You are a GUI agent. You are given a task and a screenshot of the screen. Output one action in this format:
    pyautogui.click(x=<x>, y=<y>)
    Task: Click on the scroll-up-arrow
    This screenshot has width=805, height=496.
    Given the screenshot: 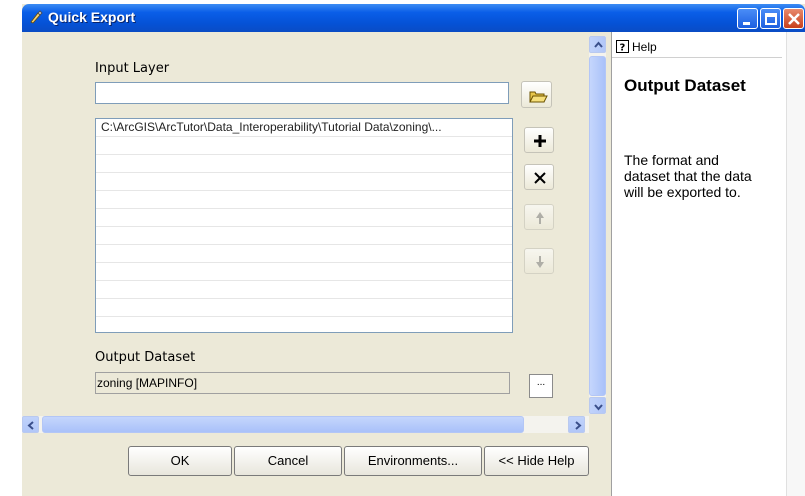 What is the action you would take?
    pyautogui.click(x=597, y=44)
    